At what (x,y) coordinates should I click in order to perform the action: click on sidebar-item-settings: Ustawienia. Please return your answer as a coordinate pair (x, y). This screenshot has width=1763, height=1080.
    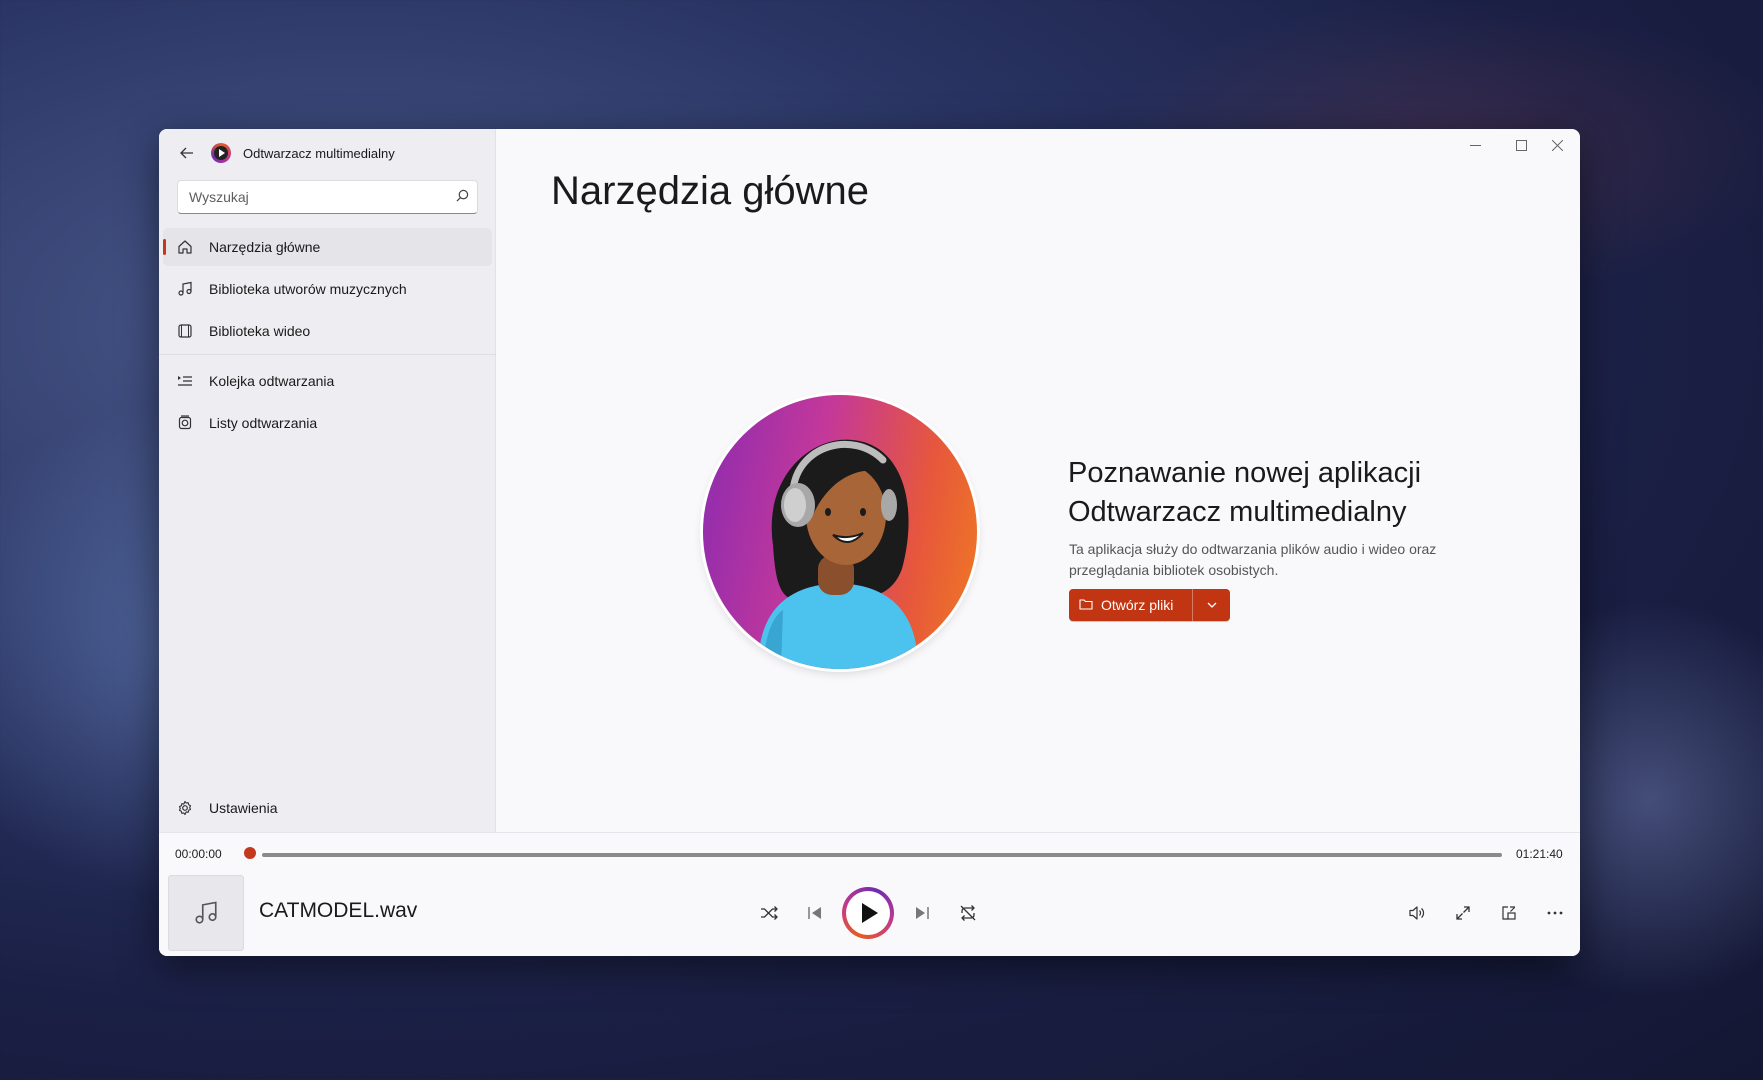
    Looking at the image, I should click on (327, 808).